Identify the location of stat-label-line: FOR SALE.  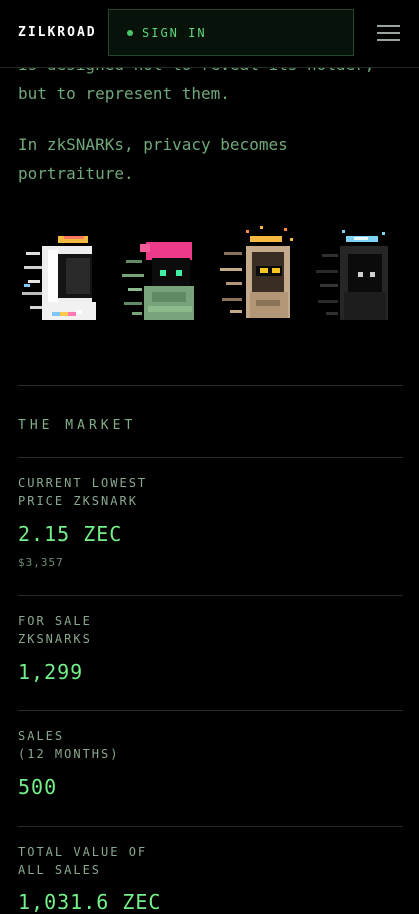
(55, 621).